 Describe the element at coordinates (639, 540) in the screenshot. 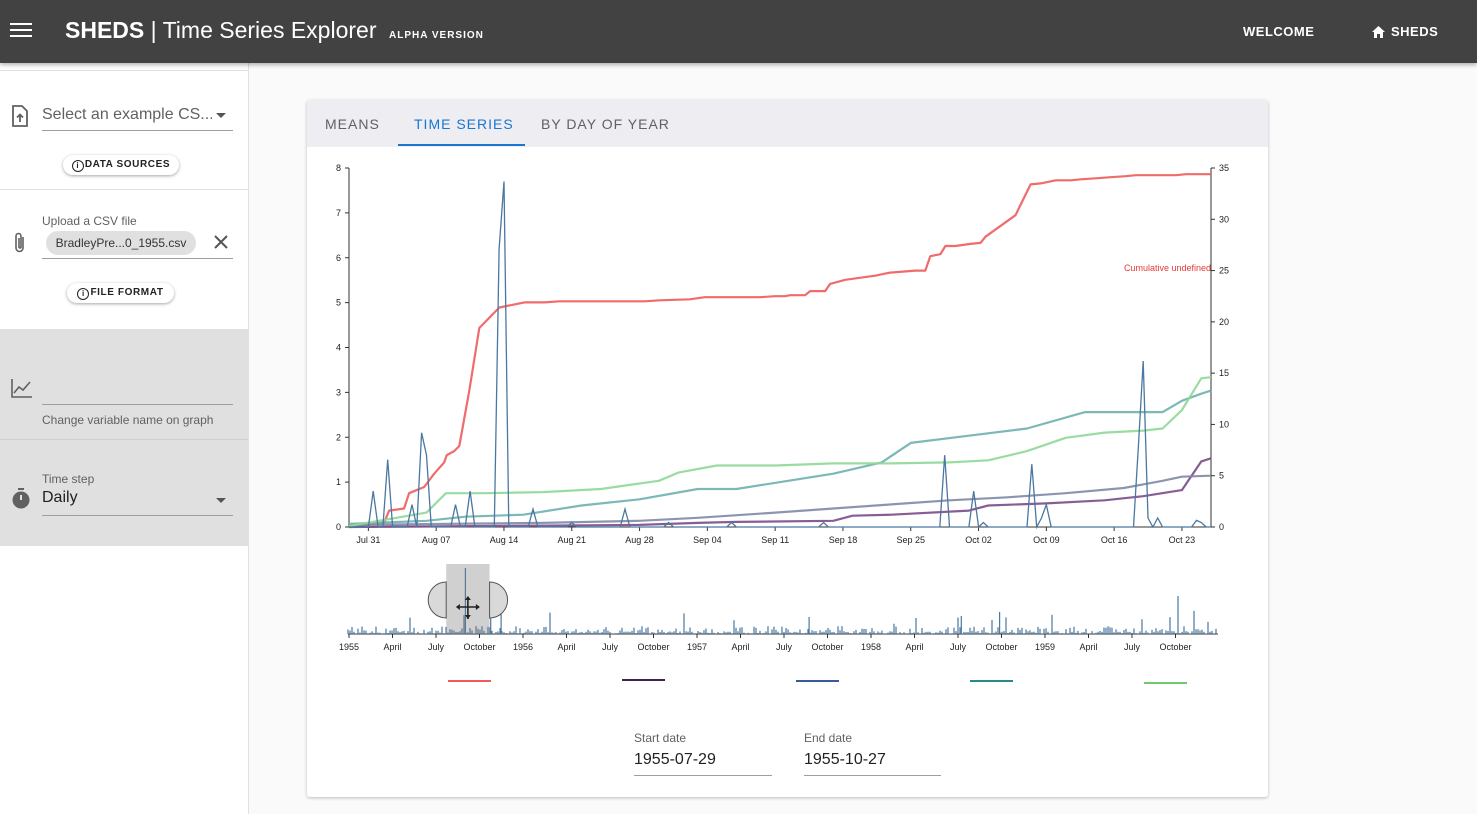

I see `x-tick-label: Aug 28` at that location.